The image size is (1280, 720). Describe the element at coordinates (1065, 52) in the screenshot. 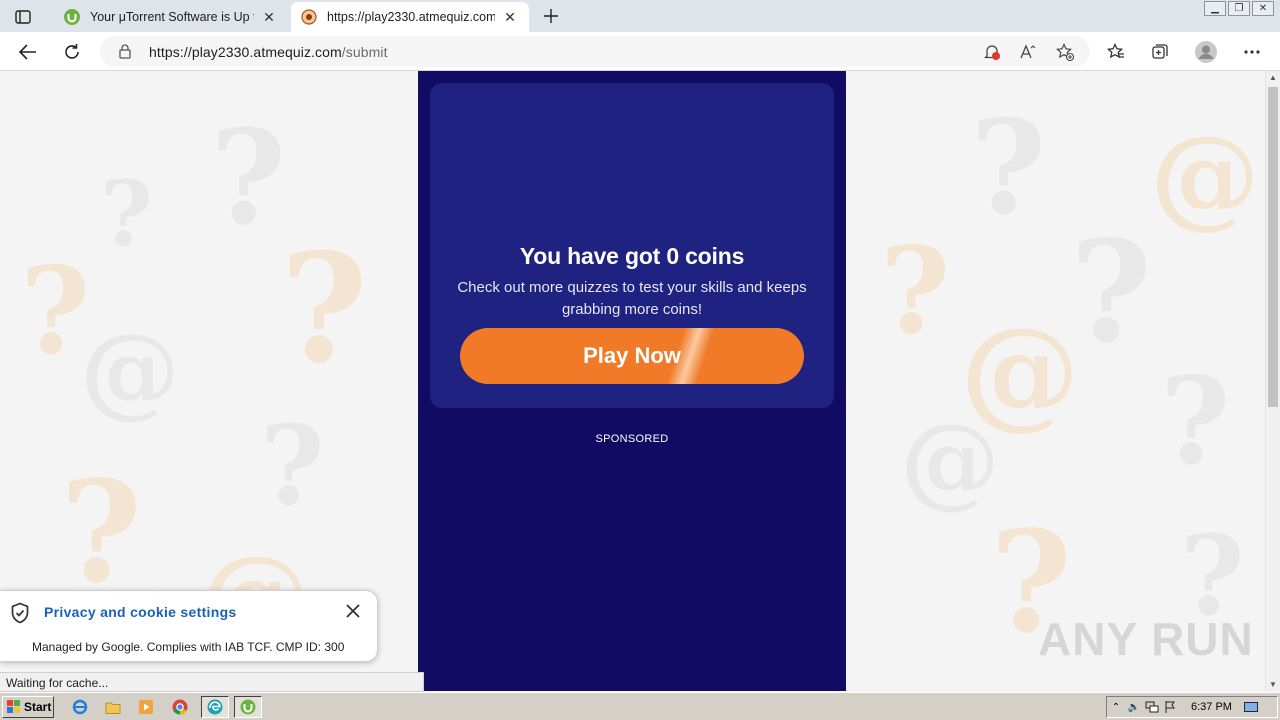

I see `add-favorite-icon` at that location.